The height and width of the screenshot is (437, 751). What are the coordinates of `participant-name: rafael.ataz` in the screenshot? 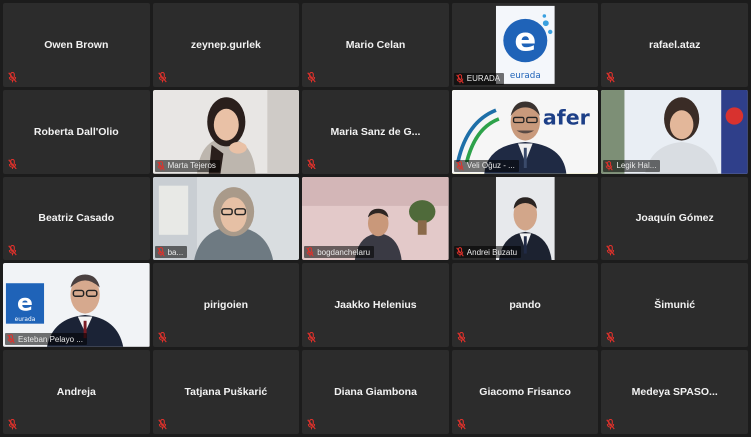 It's located at (675, 44).